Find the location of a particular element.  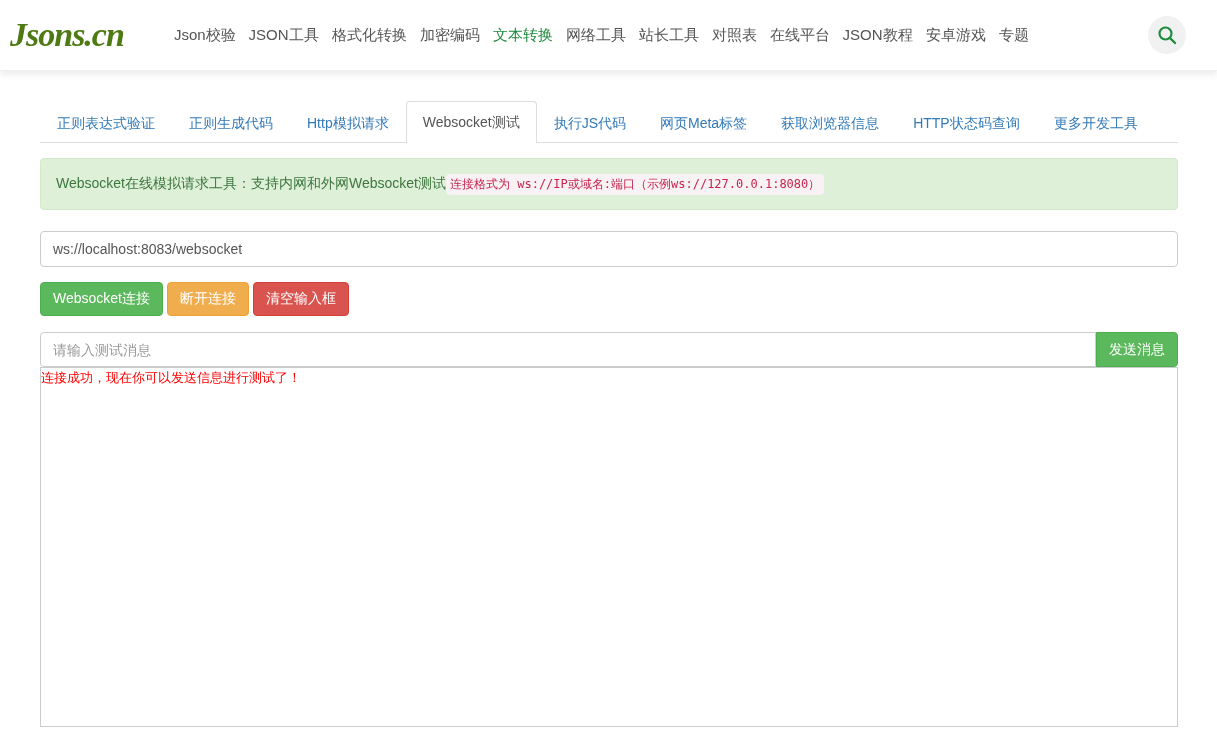

tab: Websocket测试 is located at coordinates (471, 122).